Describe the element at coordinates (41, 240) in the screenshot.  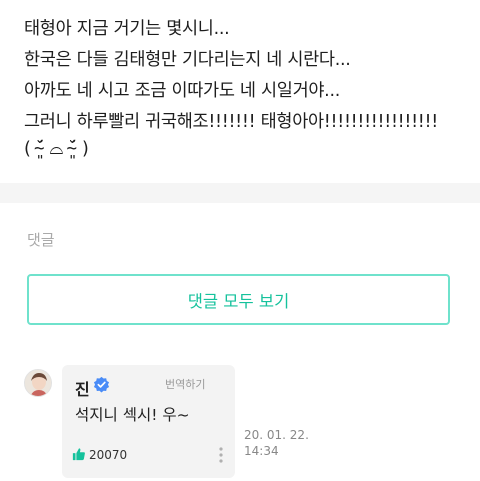
I see `comments-section-label: 댓글` at that location.